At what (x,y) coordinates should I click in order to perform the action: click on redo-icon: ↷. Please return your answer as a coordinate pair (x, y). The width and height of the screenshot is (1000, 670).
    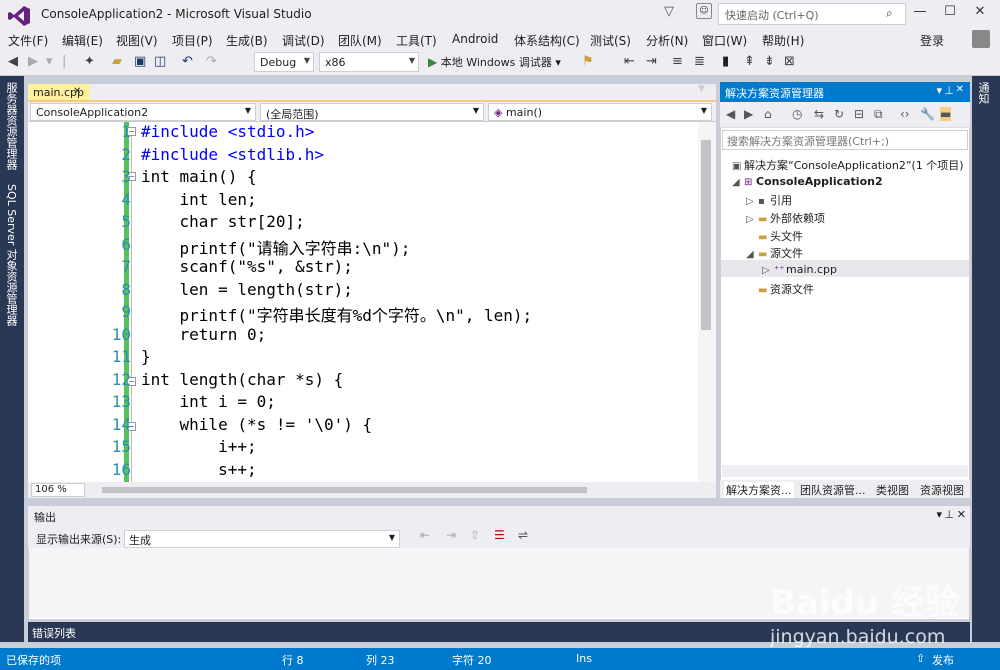
    Looking at the image, I should click on (211, 61).